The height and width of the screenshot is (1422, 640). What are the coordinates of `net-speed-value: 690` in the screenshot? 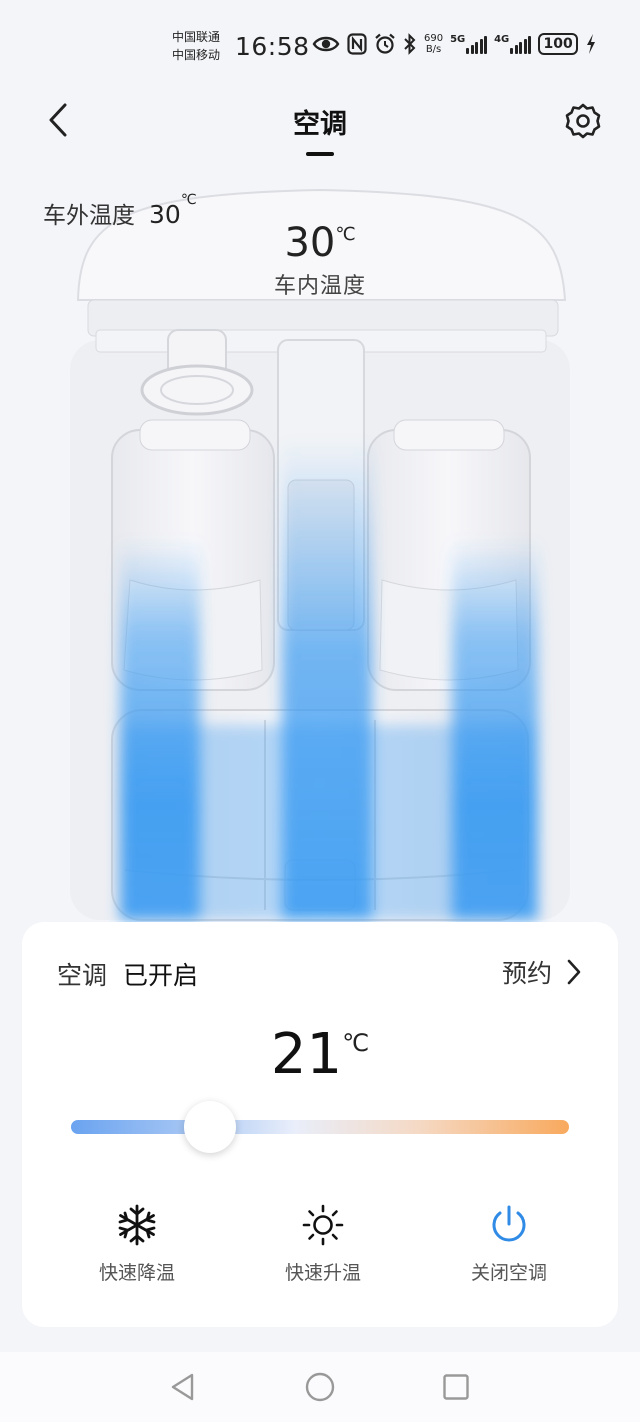 It's located at (434, 38).